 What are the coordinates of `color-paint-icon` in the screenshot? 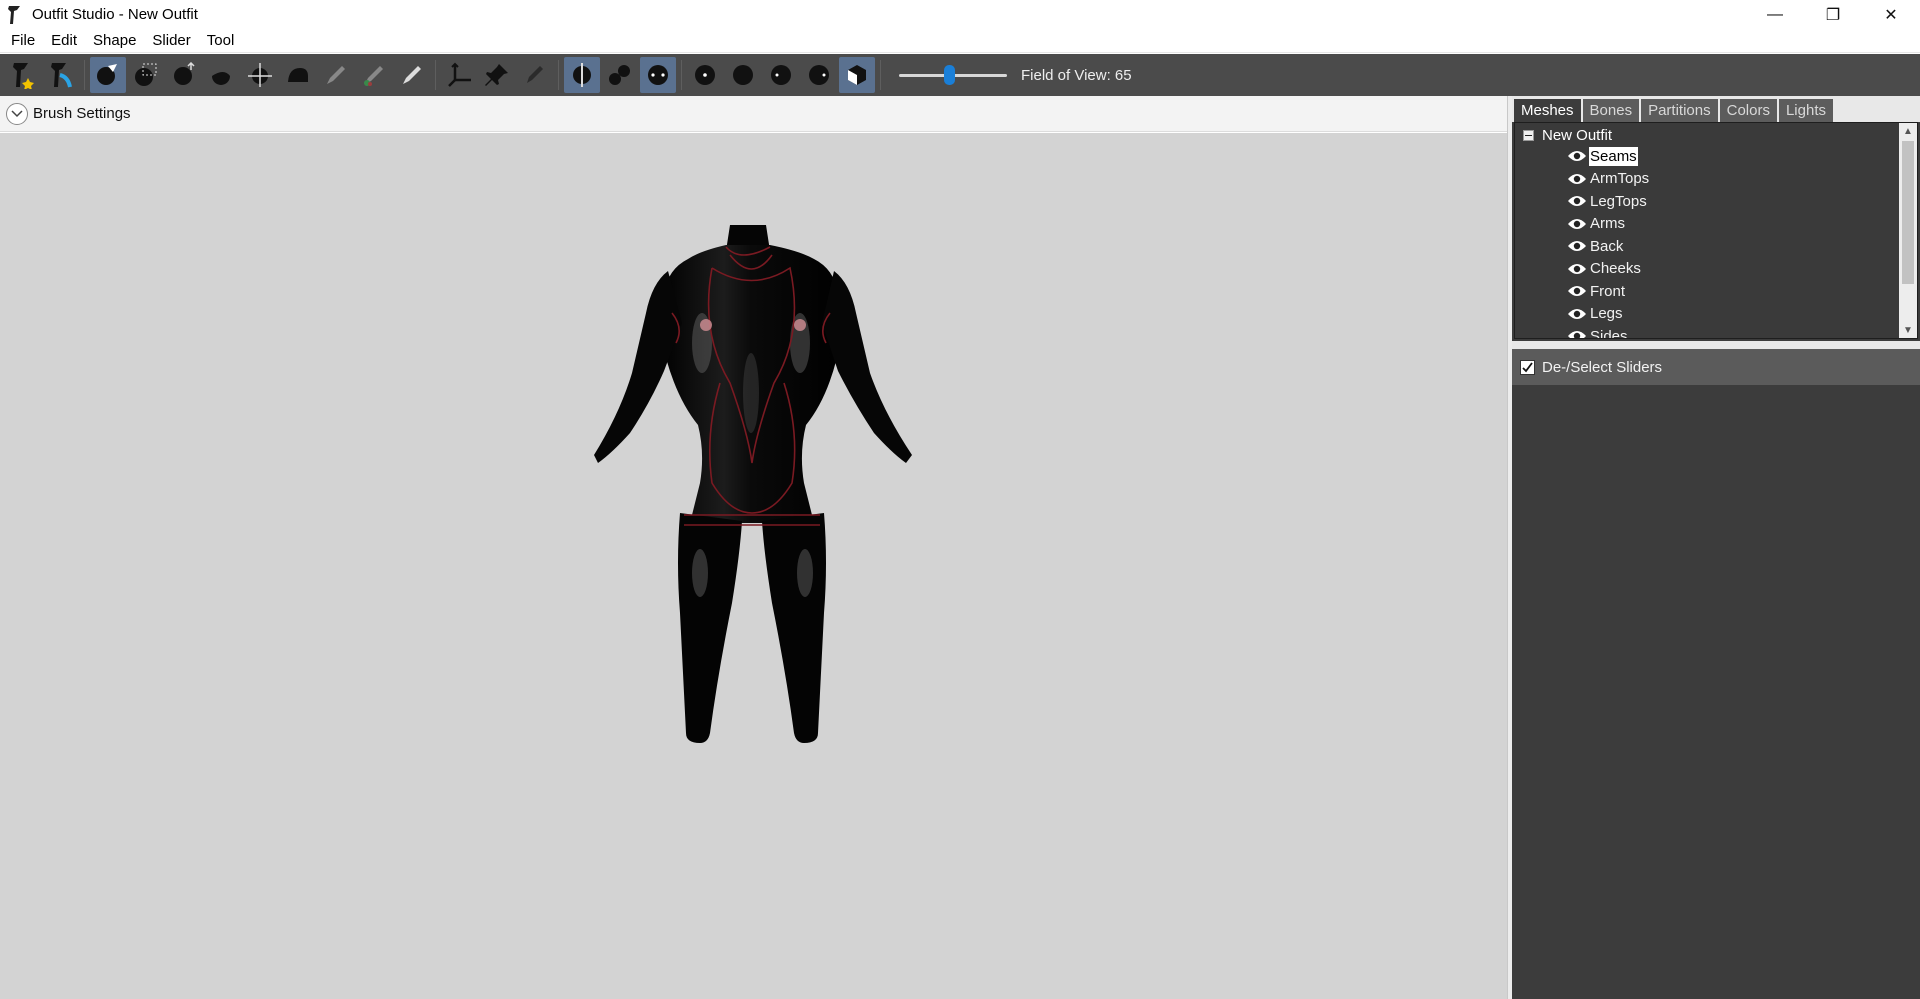 It's located at (374, 75).